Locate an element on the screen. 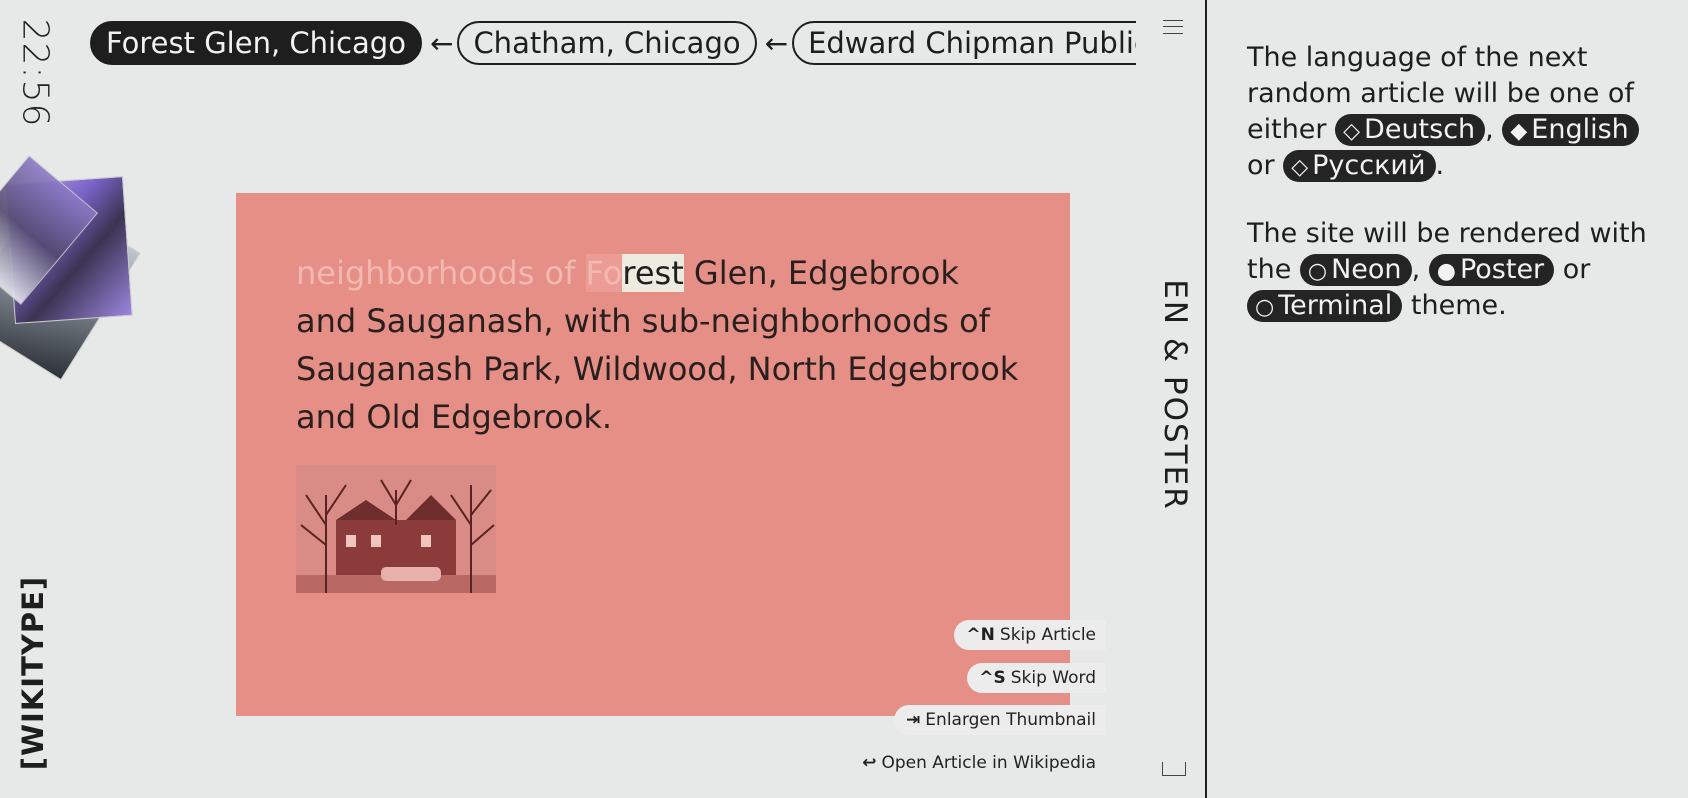  article-image-collage is located at coordinates (80, 287).